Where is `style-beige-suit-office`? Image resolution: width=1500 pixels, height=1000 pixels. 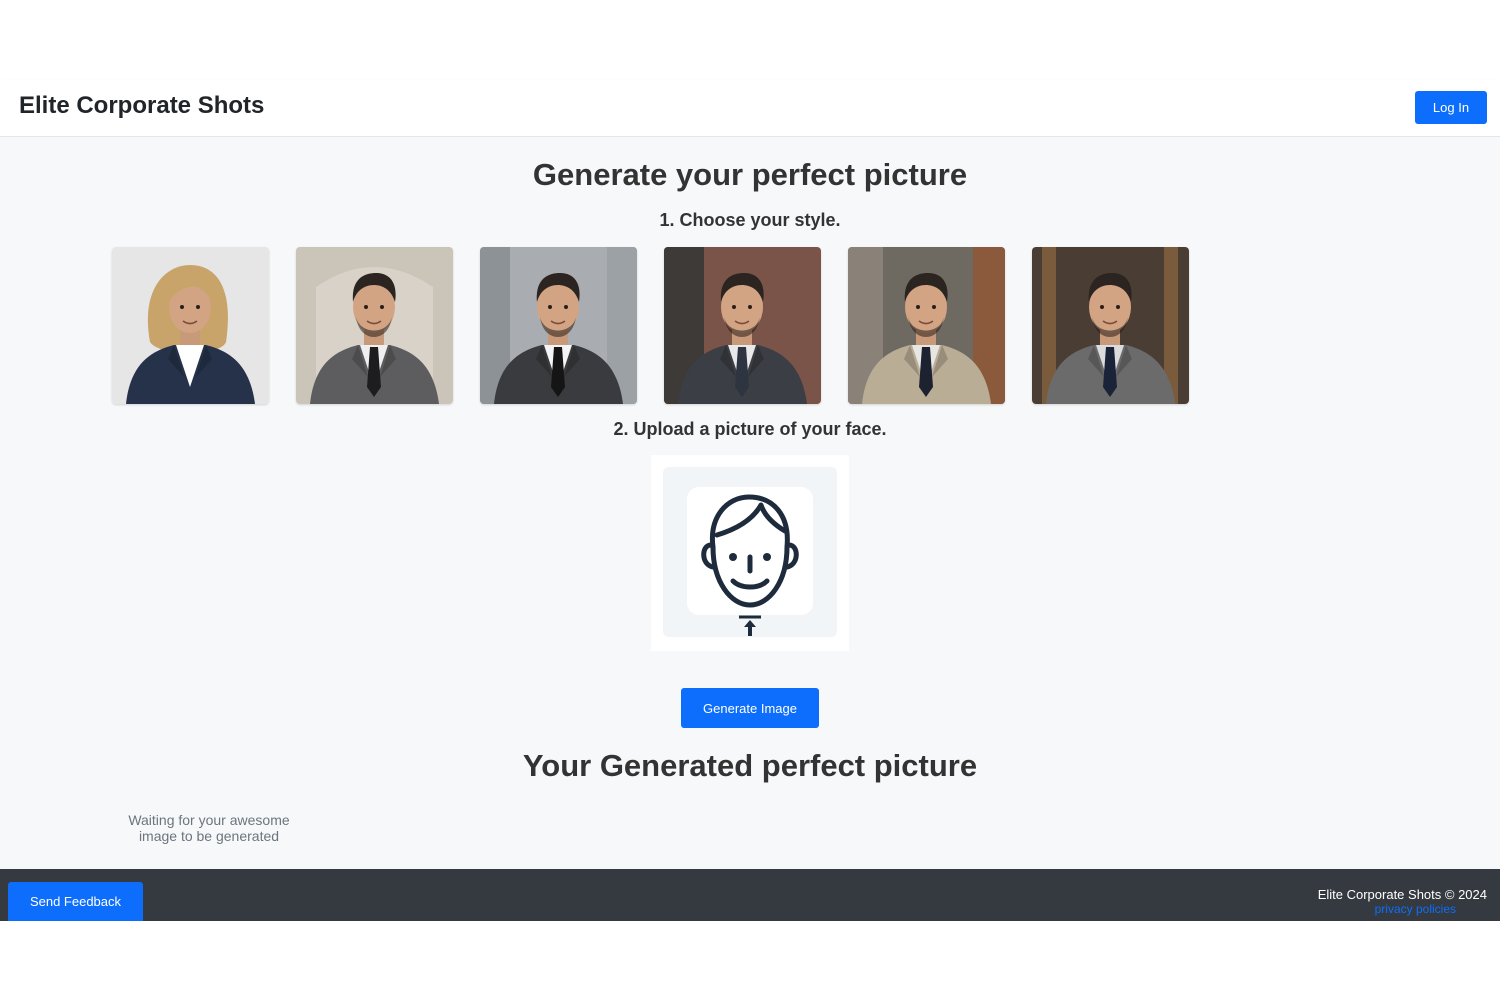
style-beige-suit-office is located at coordinates (926, 325).